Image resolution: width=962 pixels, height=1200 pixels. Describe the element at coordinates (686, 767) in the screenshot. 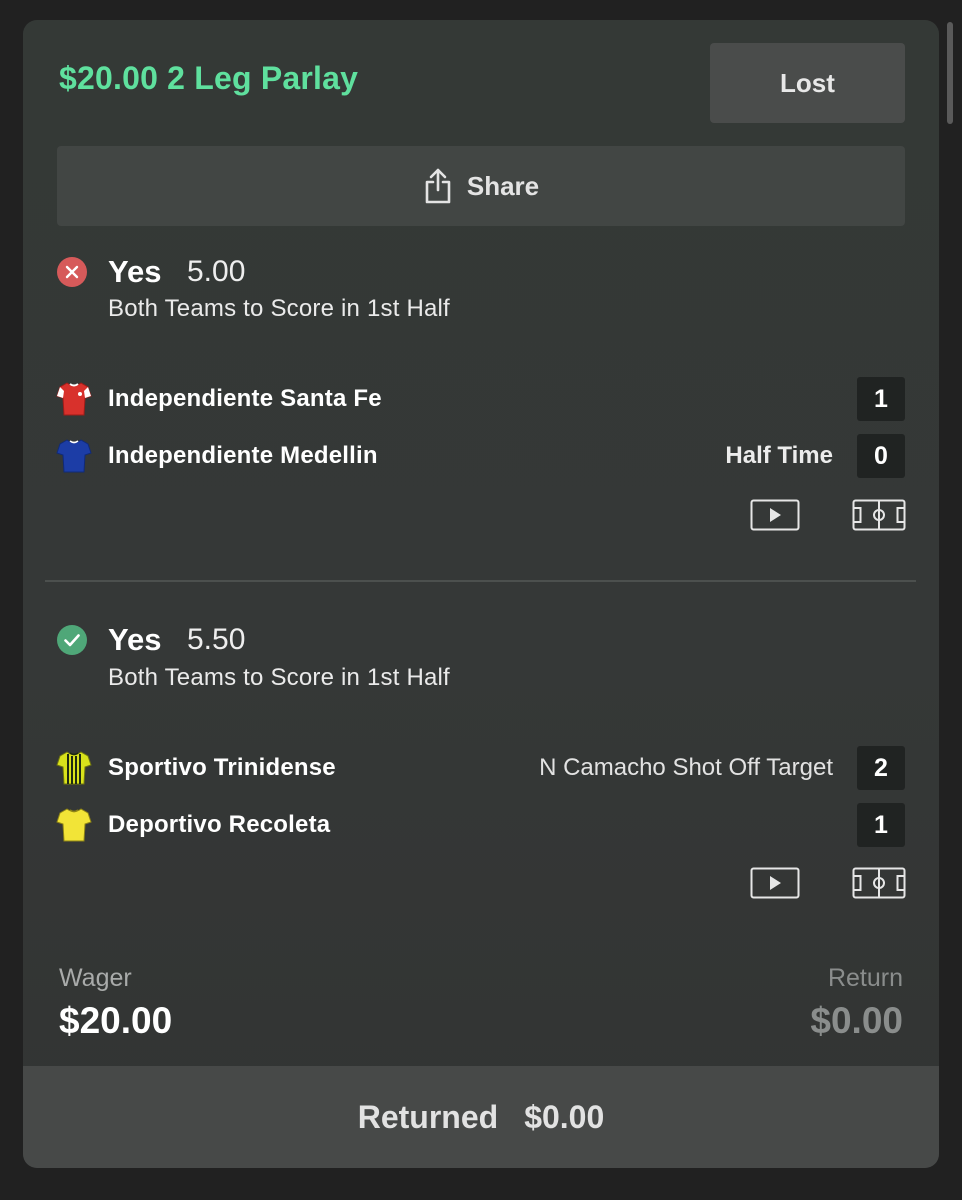

I see `match-event: N Camacho Shot Off Target` at that location.